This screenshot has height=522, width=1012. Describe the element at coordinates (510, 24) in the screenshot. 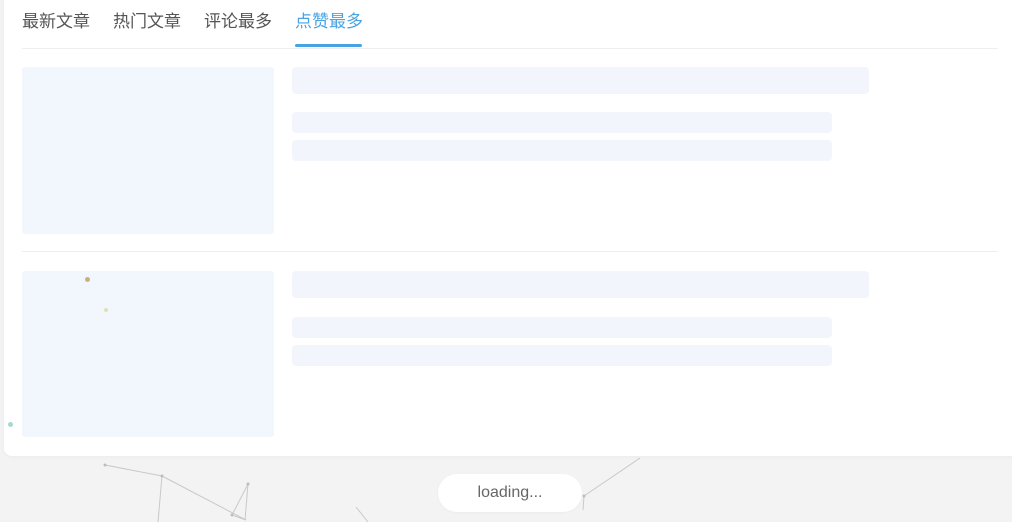

I see `article-tabs: 最新文章 热门文章 评论最多 点赞最多` at that location.